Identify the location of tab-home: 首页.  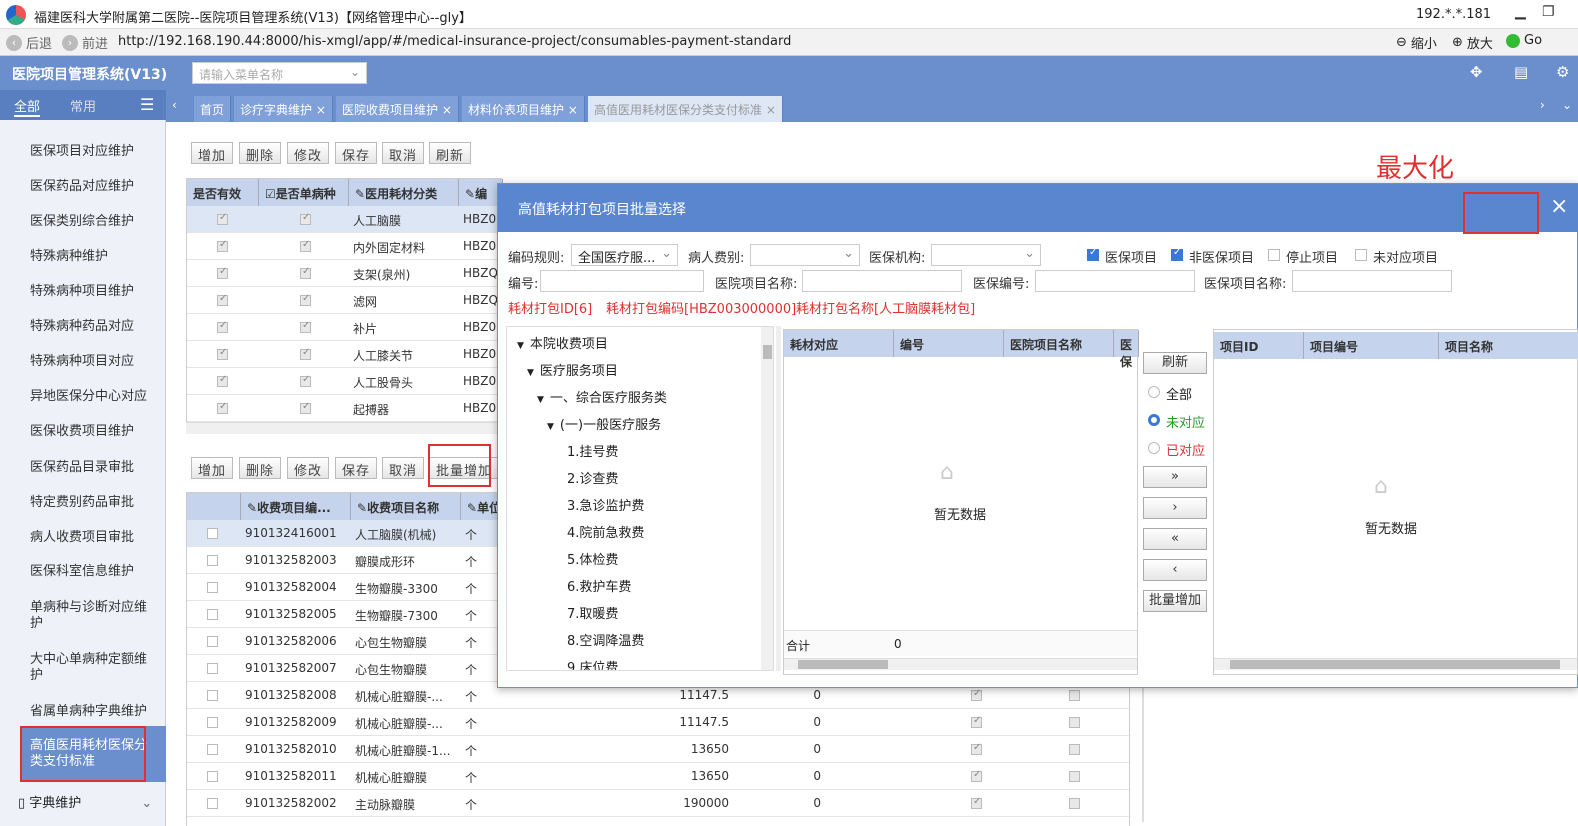
(213, 109).